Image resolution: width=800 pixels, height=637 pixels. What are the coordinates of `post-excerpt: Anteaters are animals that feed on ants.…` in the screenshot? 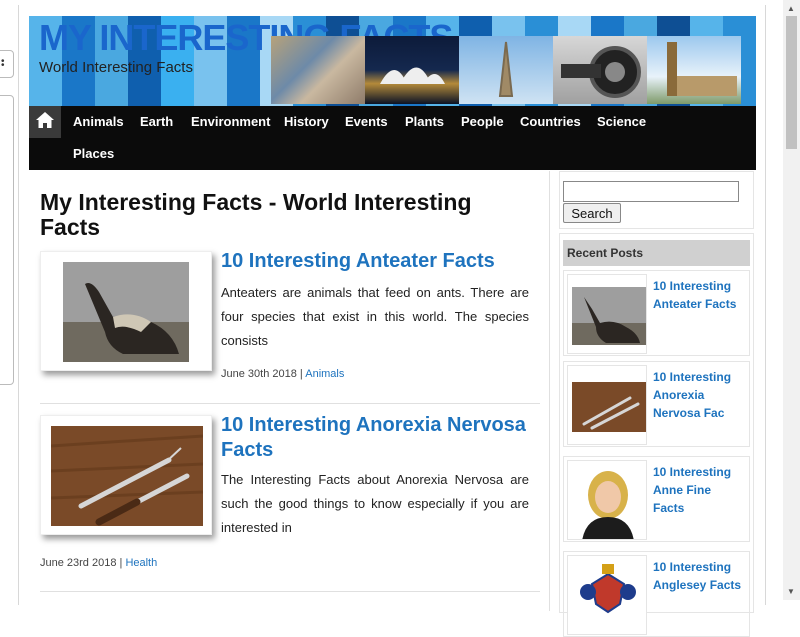 It's located at (375, 316).